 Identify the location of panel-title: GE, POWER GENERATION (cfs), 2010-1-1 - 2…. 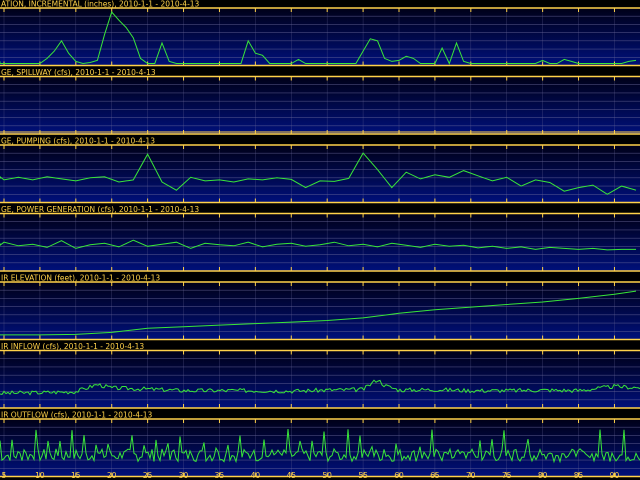
(100, 209).